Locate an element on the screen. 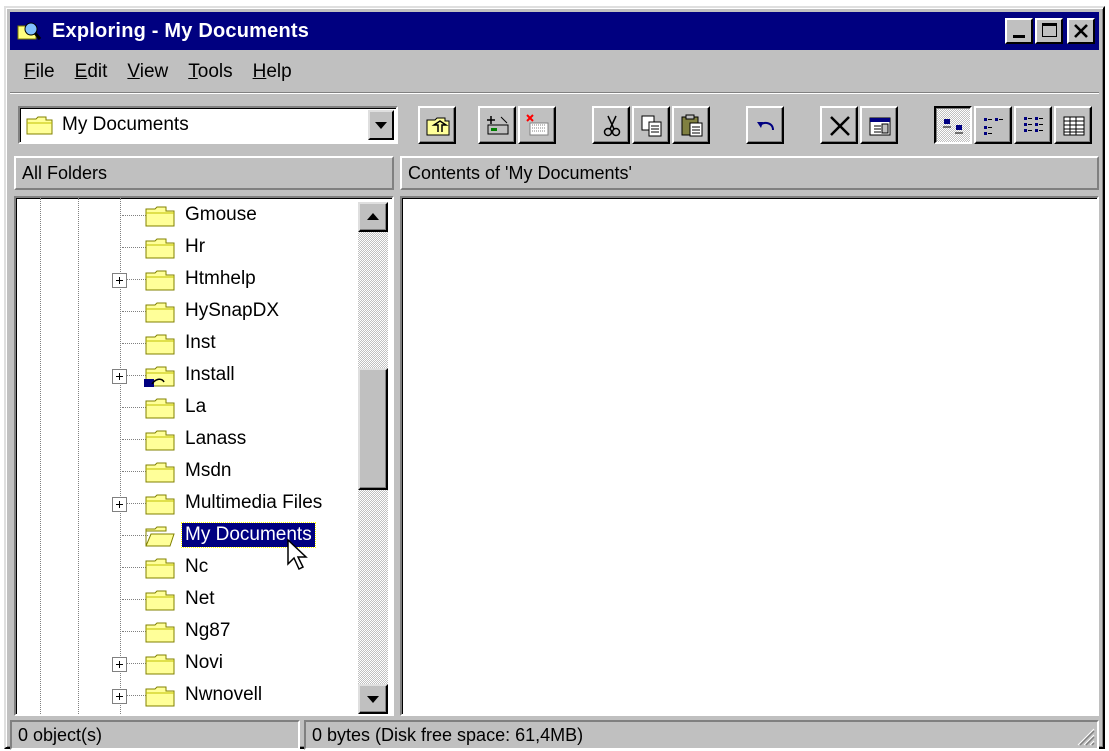 The height and width of the screenshot is (751, 1109). menu-edit-accel: E is located at coordinates (81, 71).